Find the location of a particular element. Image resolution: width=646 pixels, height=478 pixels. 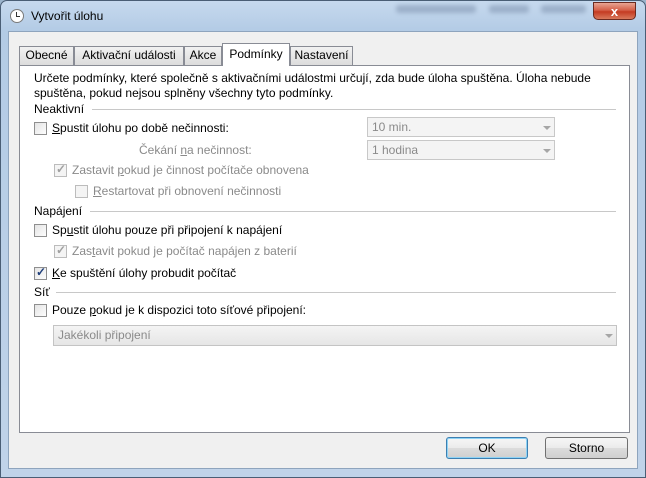

restart-on-idle-label: Restartovat při obnovení nečinnosti is located at coordinates (187, 191).